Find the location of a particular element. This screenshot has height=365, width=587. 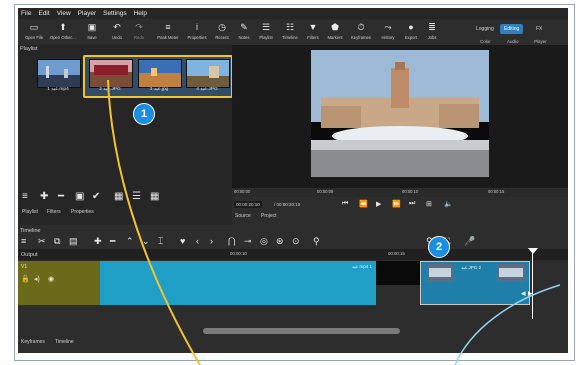

callout-badge-2: 2 is located at coordinates (439, 247).